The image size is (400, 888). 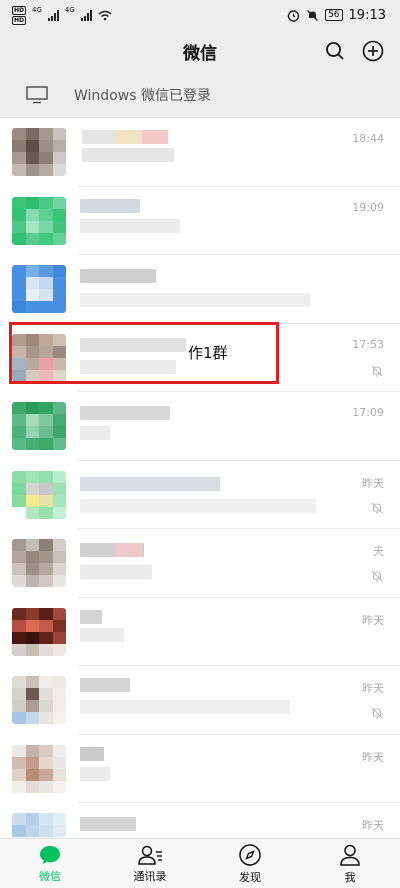 I want to click on battery-indicator: 56, so click(x=334, y=15).